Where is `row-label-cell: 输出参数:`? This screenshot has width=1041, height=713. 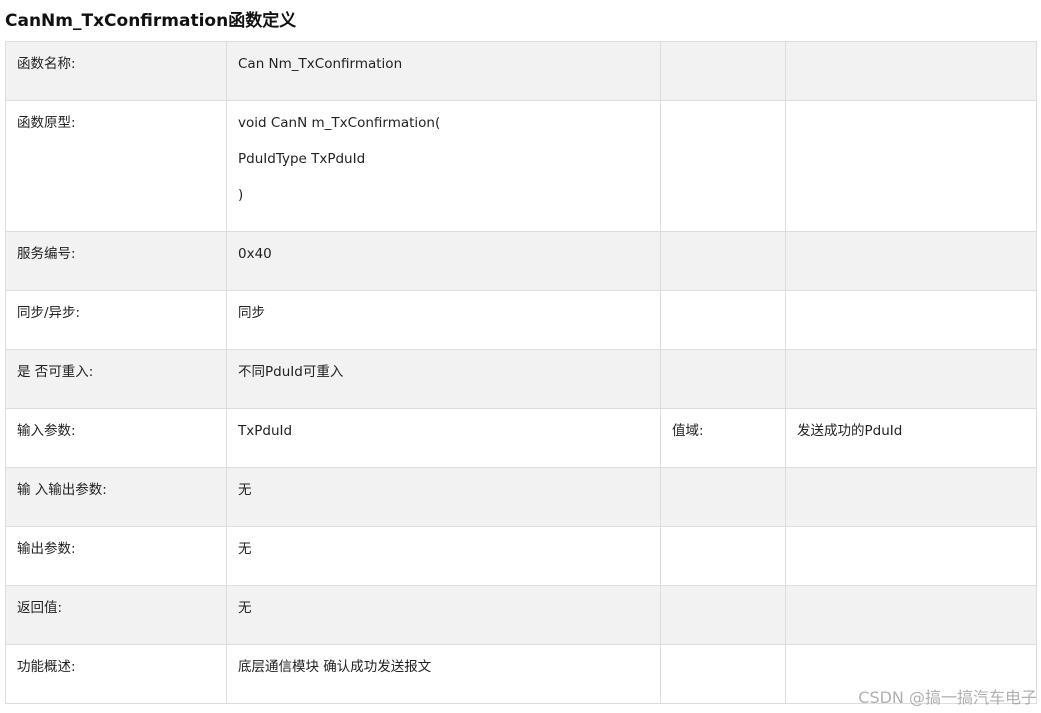
row-label-cell: 输出参数: is located at coordinates (116, 556).